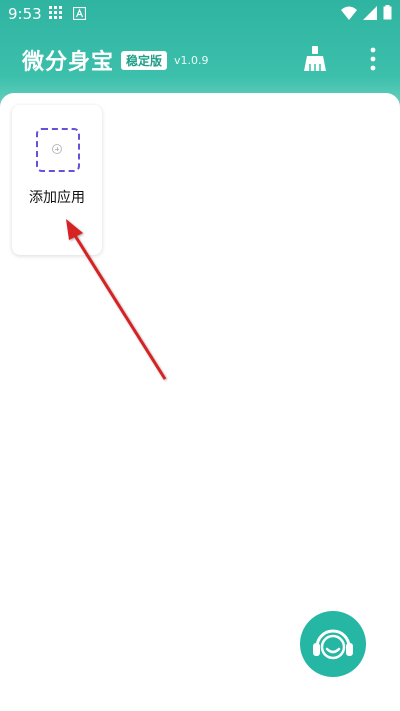 This screenshot has width=400, height=711. What do you see at coordinates (55, 12) in the screenshot?
I see `grid-notification-icon` at bounding box center [55, 12].